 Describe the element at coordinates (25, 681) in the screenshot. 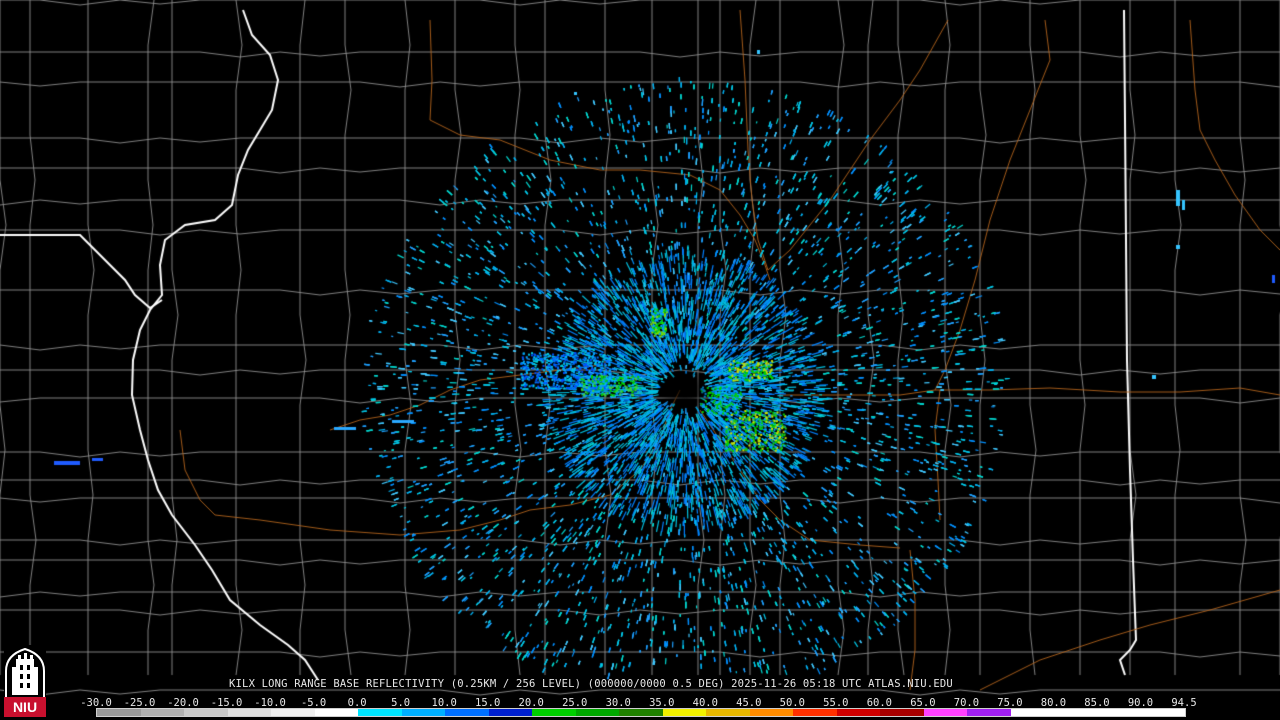

I see `niu-logo: NIU` at that location.